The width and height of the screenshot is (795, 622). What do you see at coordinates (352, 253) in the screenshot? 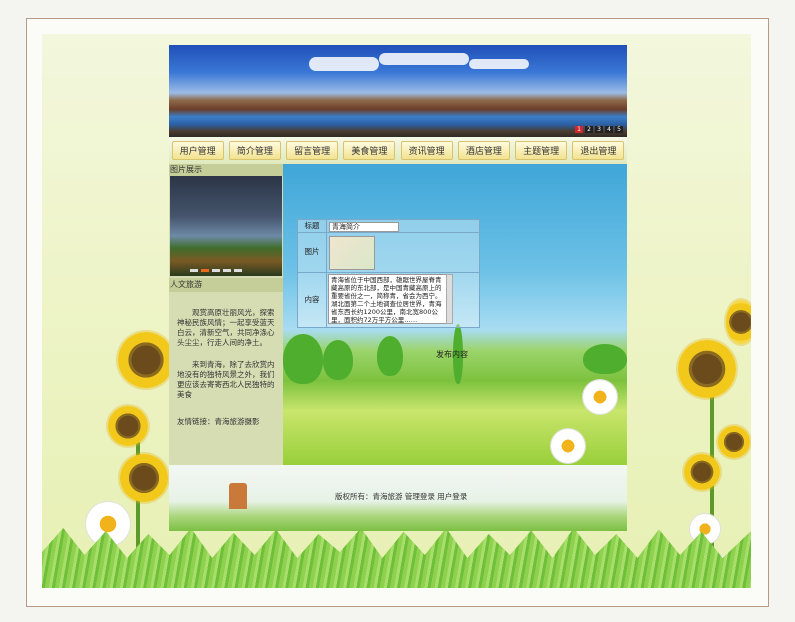
I see `map-image` at bounding box center [352, 253].